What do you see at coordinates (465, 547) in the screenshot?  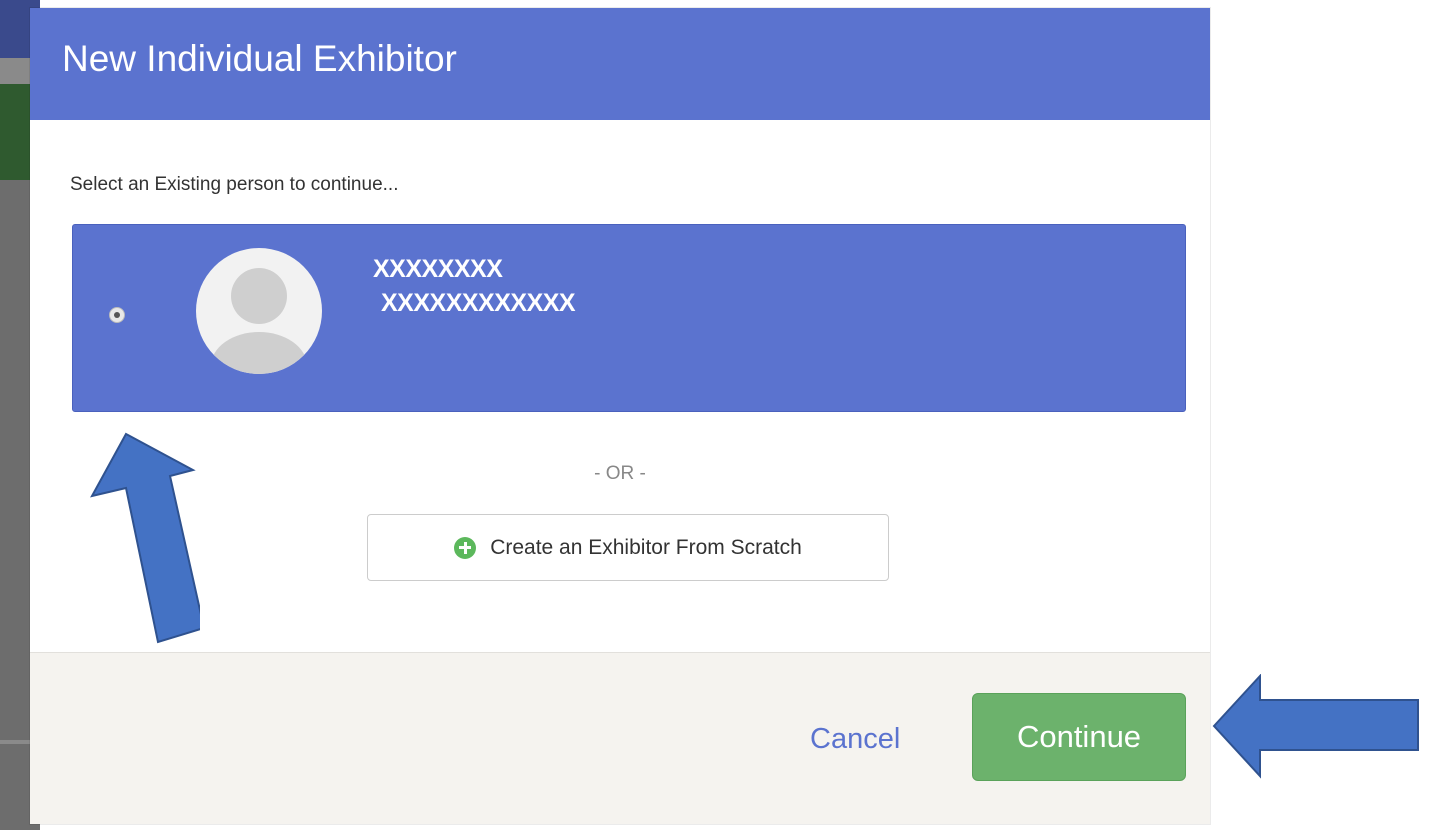 I see `plus-circle-icon` at bounding box center [465, 547].